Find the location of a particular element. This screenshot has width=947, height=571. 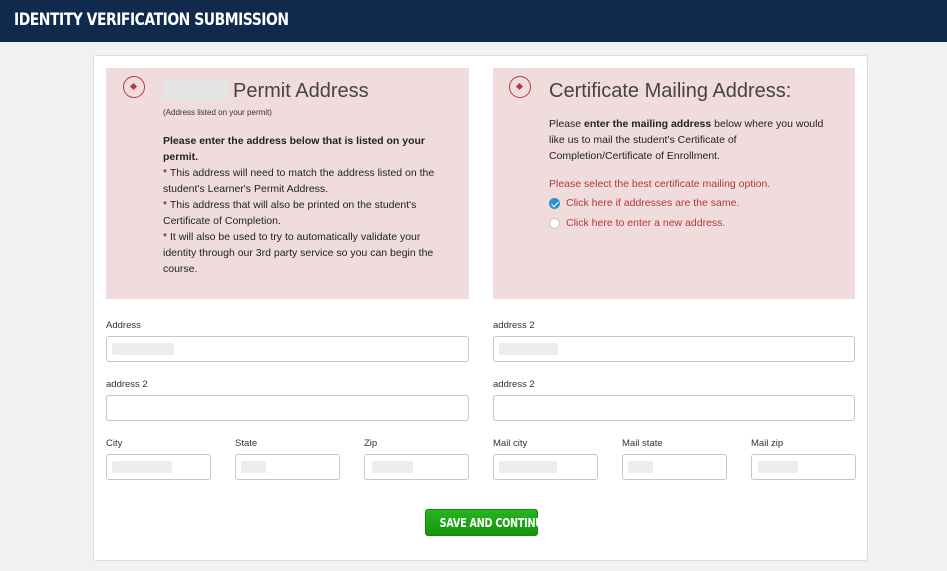

mail-city-label: Mail city is located at coordinates (510, 443).